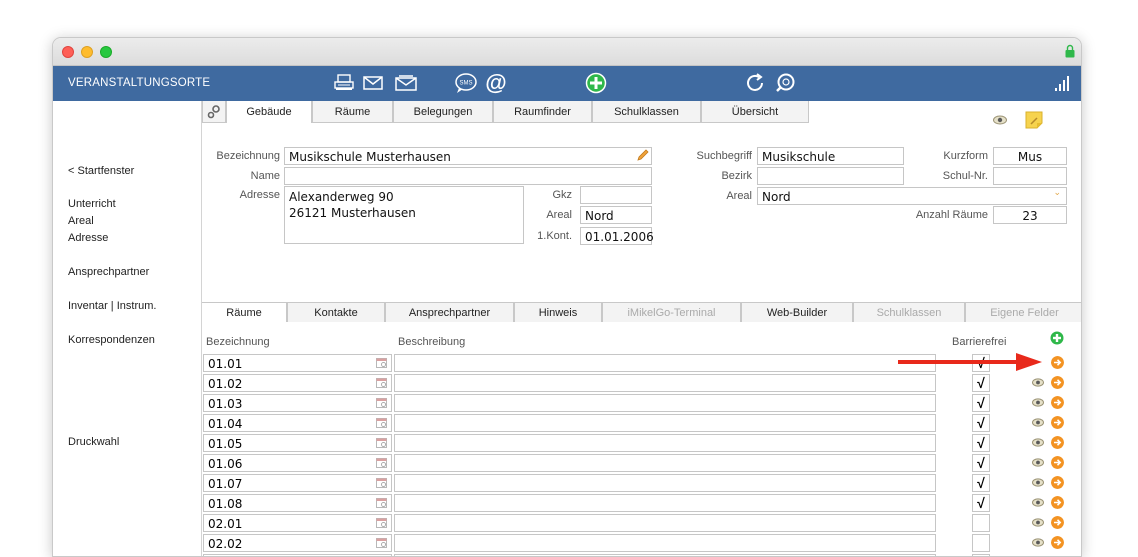 The width and height of the screenshot is (1138, 557). Describe the element at coordinates (297, 523) in the screenshot. I see `room-code-field: 02.01` at that location.